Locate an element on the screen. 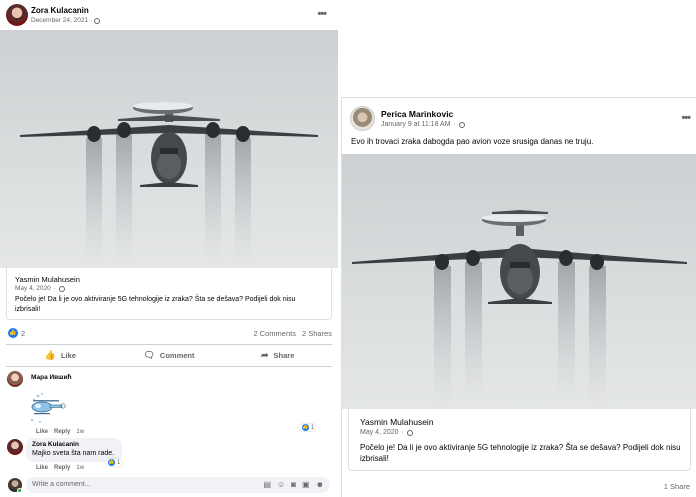 This screenshot has height=497, width=696. comment-text: Majko sveta šta nam rade. is located at coordinates (73, 453).